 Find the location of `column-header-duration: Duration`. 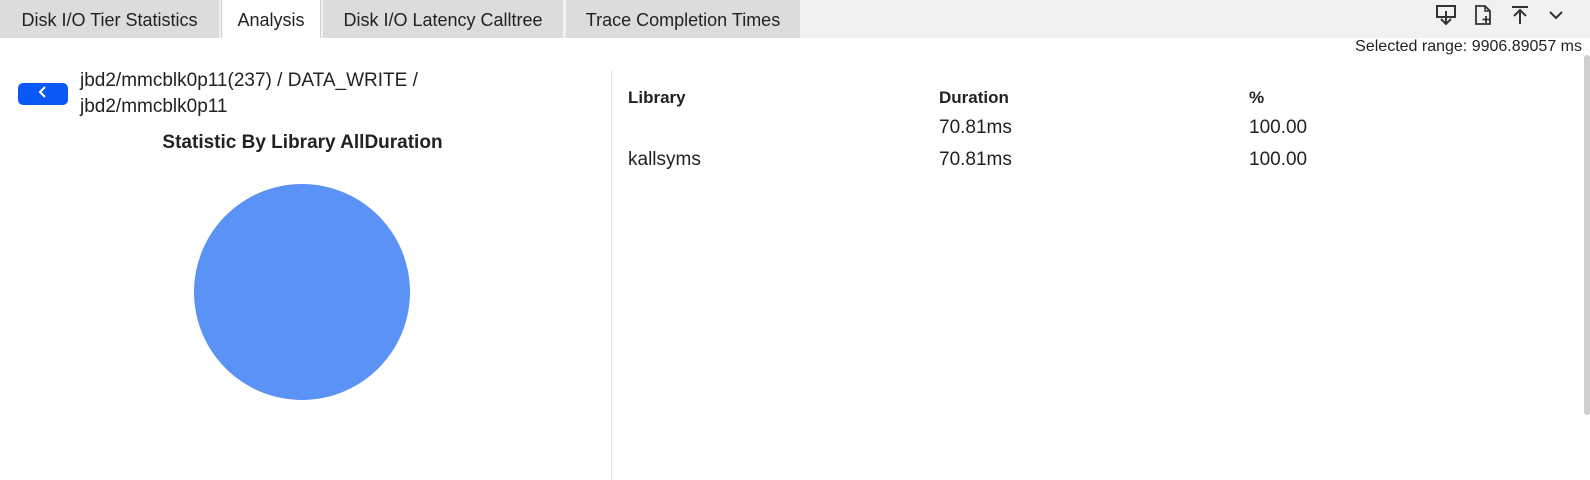

column-header-duration: Duration is located at coordinates (974, 98).